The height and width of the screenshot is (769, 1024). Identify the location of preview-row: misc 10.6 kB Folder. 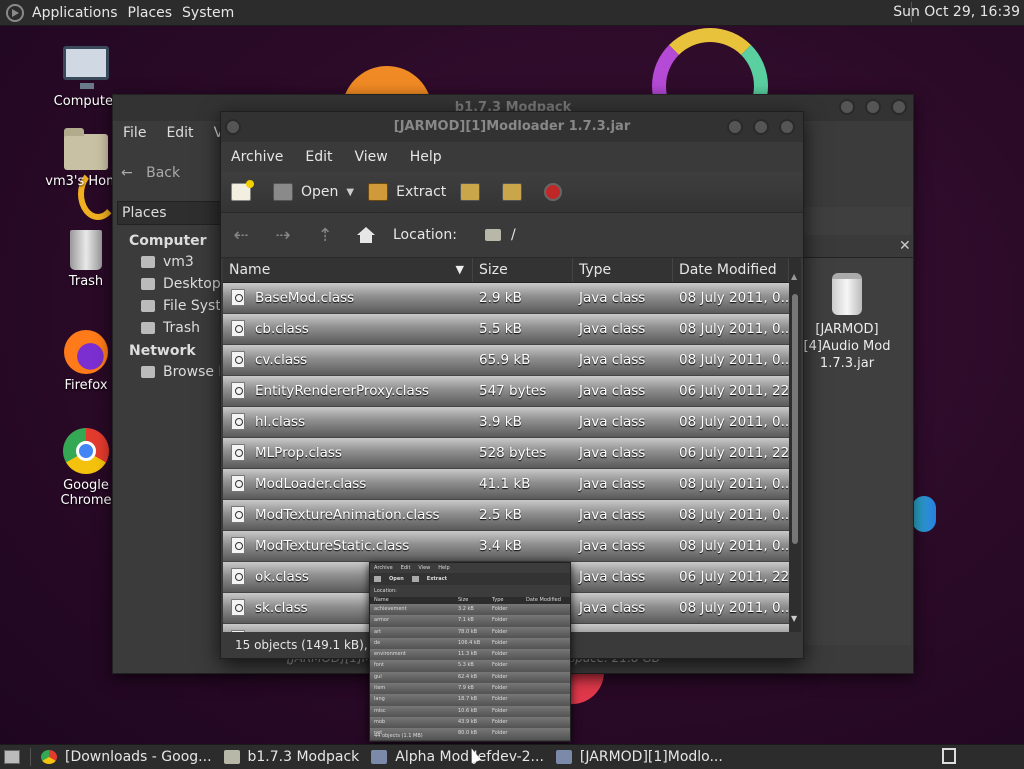
(470, 711).